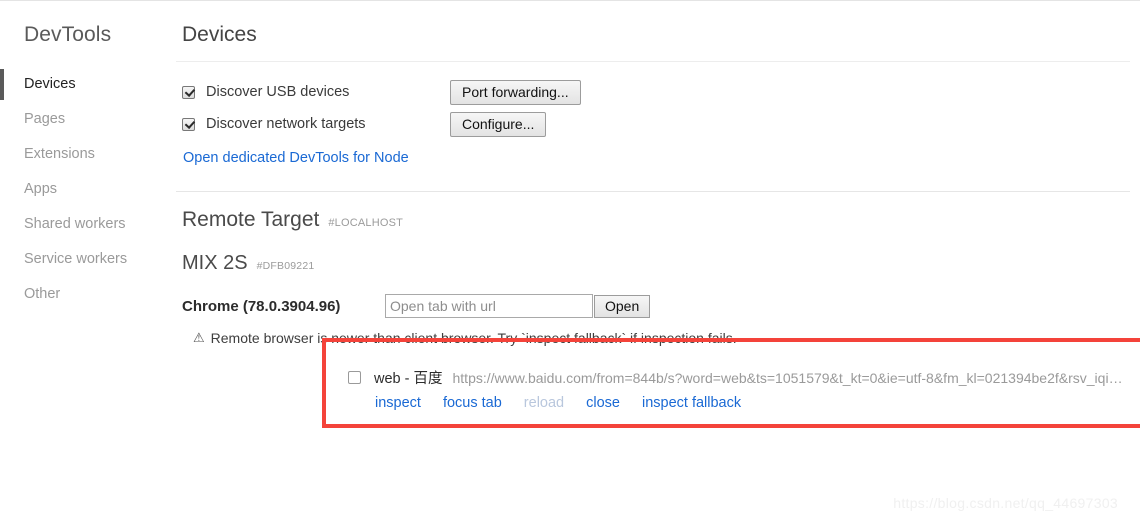 This screenshot has height=523, width=1140. I want to click on sidebar-item-devices: Devices, so click(85, 84).